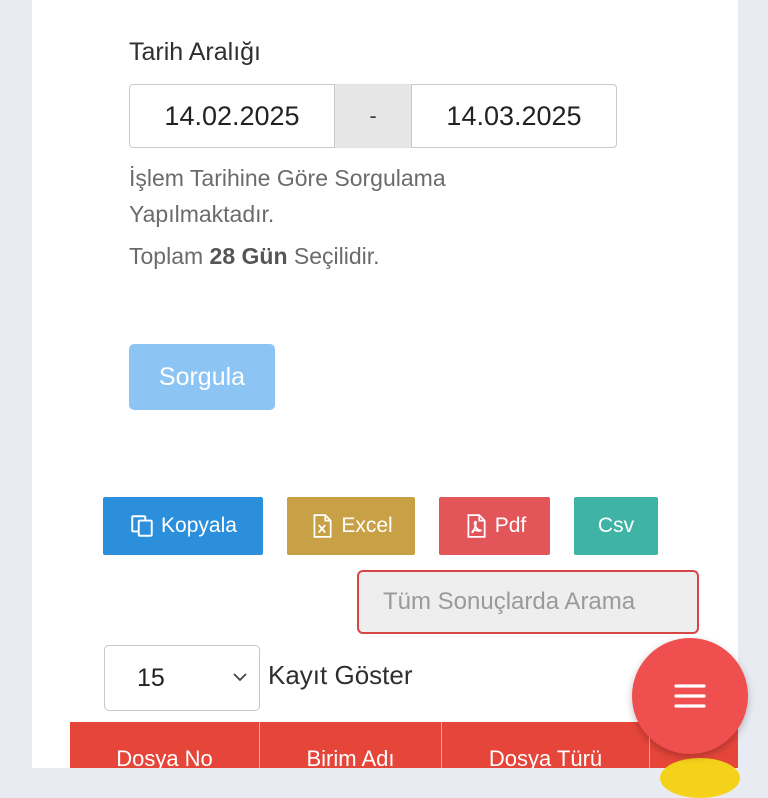  Describe the element at coordinates (336, 256) in the screenshot. I see `total-suffix: Seçilidir.` at that location.